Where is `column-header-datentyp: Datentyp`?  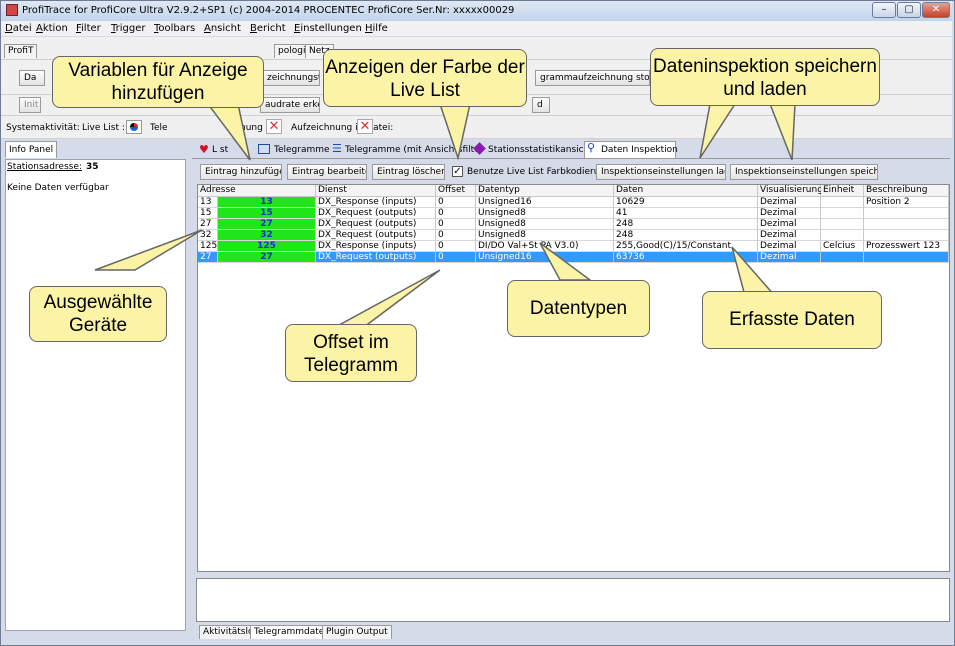
column-header-datentyp: Datentyp is located at coordinates (545, 191).